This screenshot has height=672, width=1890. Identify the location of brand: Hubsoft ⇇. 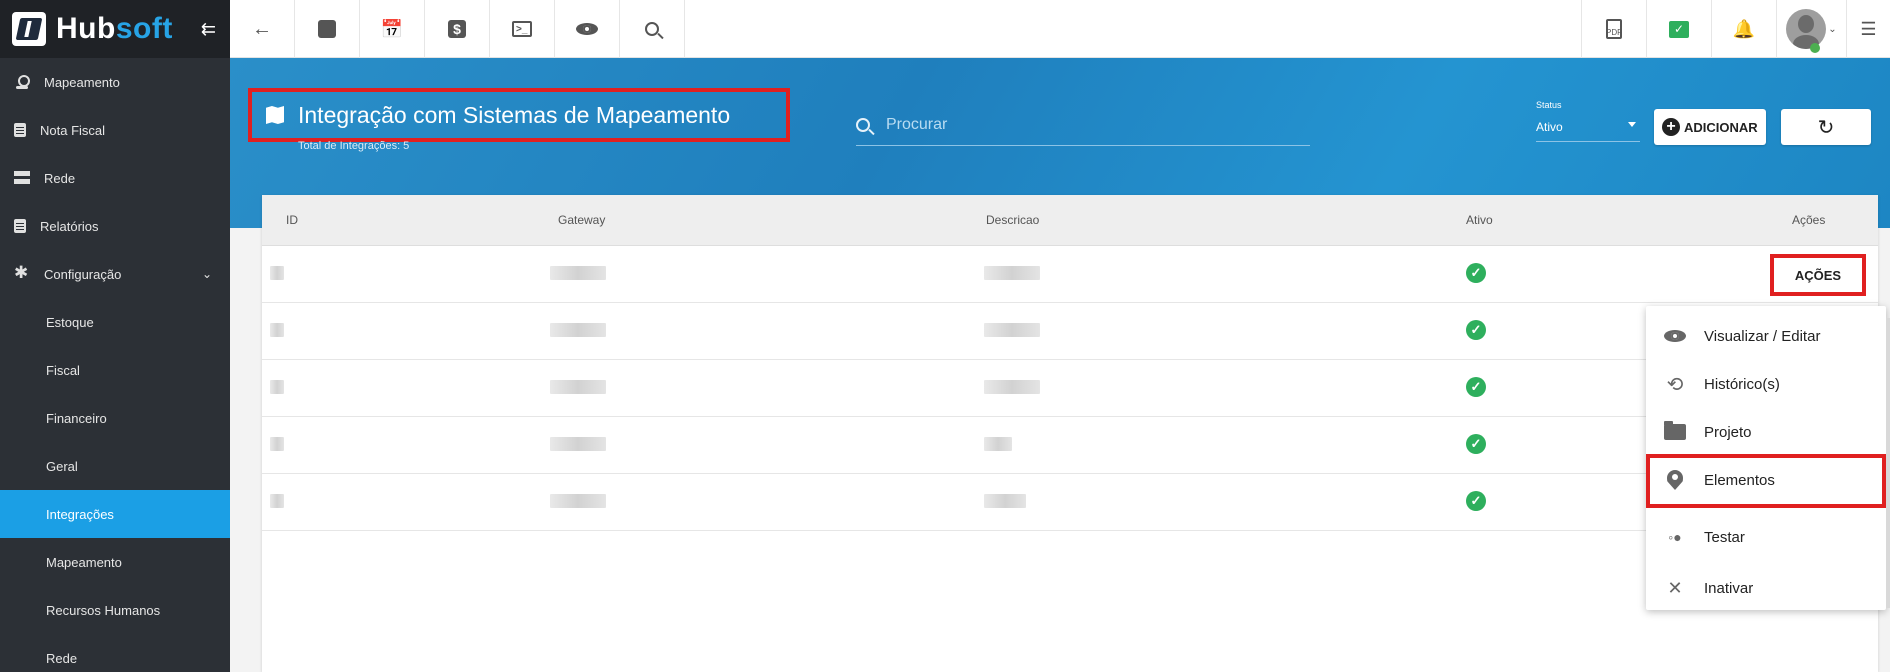
(115, 29).